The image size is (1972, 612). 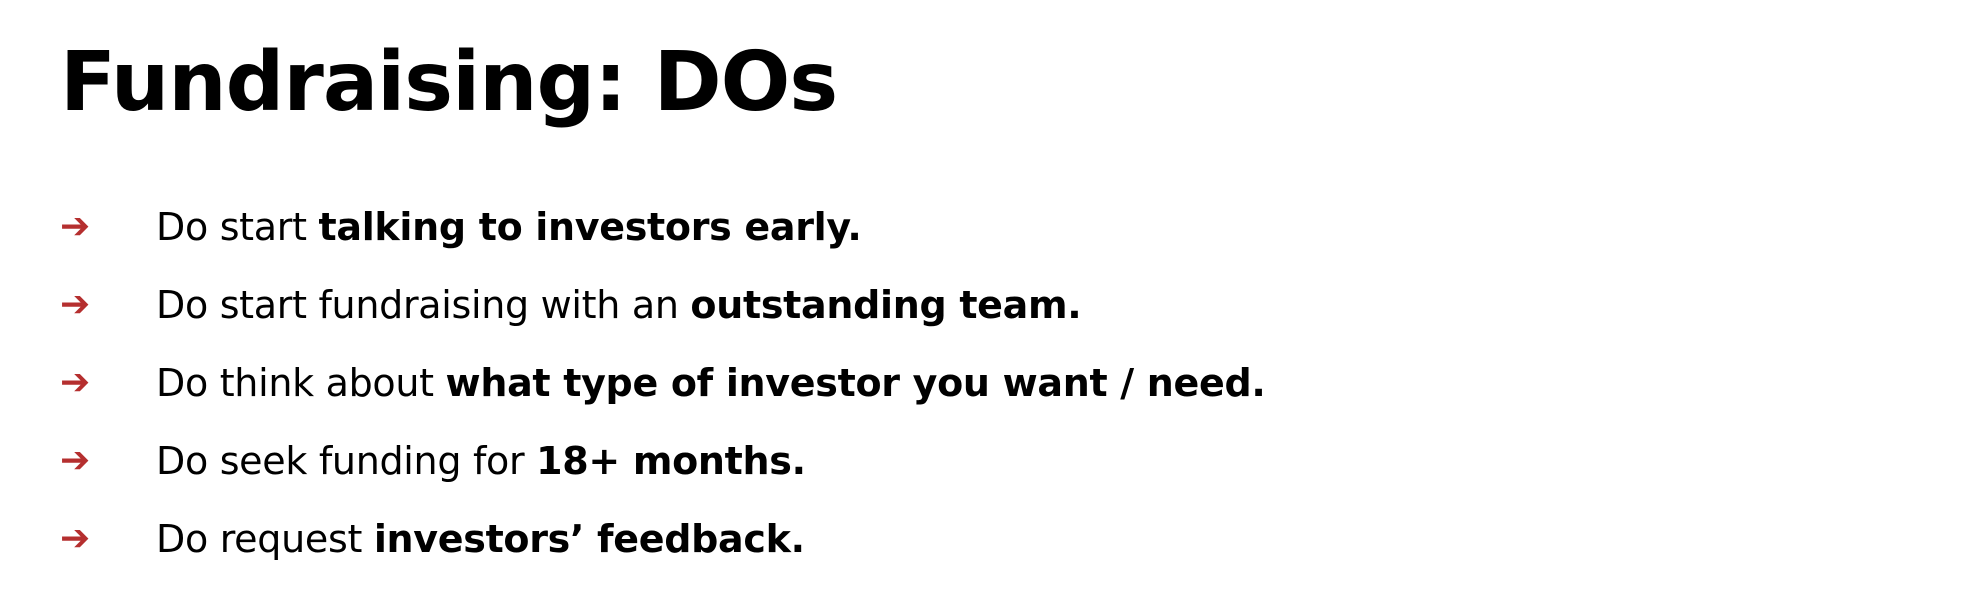 What do you see at coordinates (346, 461) in the screenshot?
I see `bullet-plain-text: Do seek funding for` at bounding box center [346, 461].